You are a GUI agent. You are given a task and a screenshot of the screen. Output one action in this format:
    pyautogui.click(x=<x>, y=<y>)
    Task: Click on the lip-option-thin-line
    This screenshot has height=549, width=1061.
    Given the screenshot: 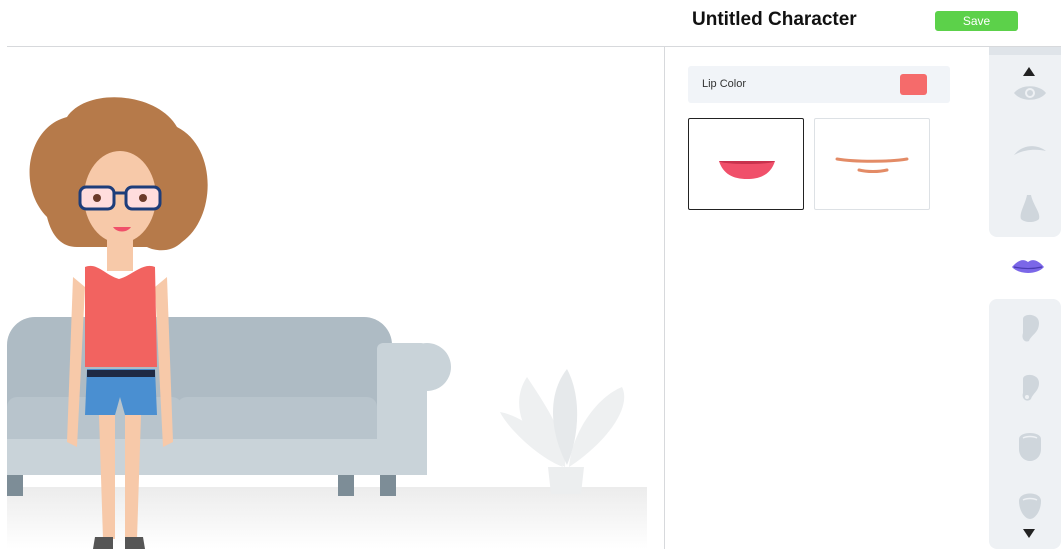 What is the action you would take?
    pyautogui.click(x=872, y=164)
    